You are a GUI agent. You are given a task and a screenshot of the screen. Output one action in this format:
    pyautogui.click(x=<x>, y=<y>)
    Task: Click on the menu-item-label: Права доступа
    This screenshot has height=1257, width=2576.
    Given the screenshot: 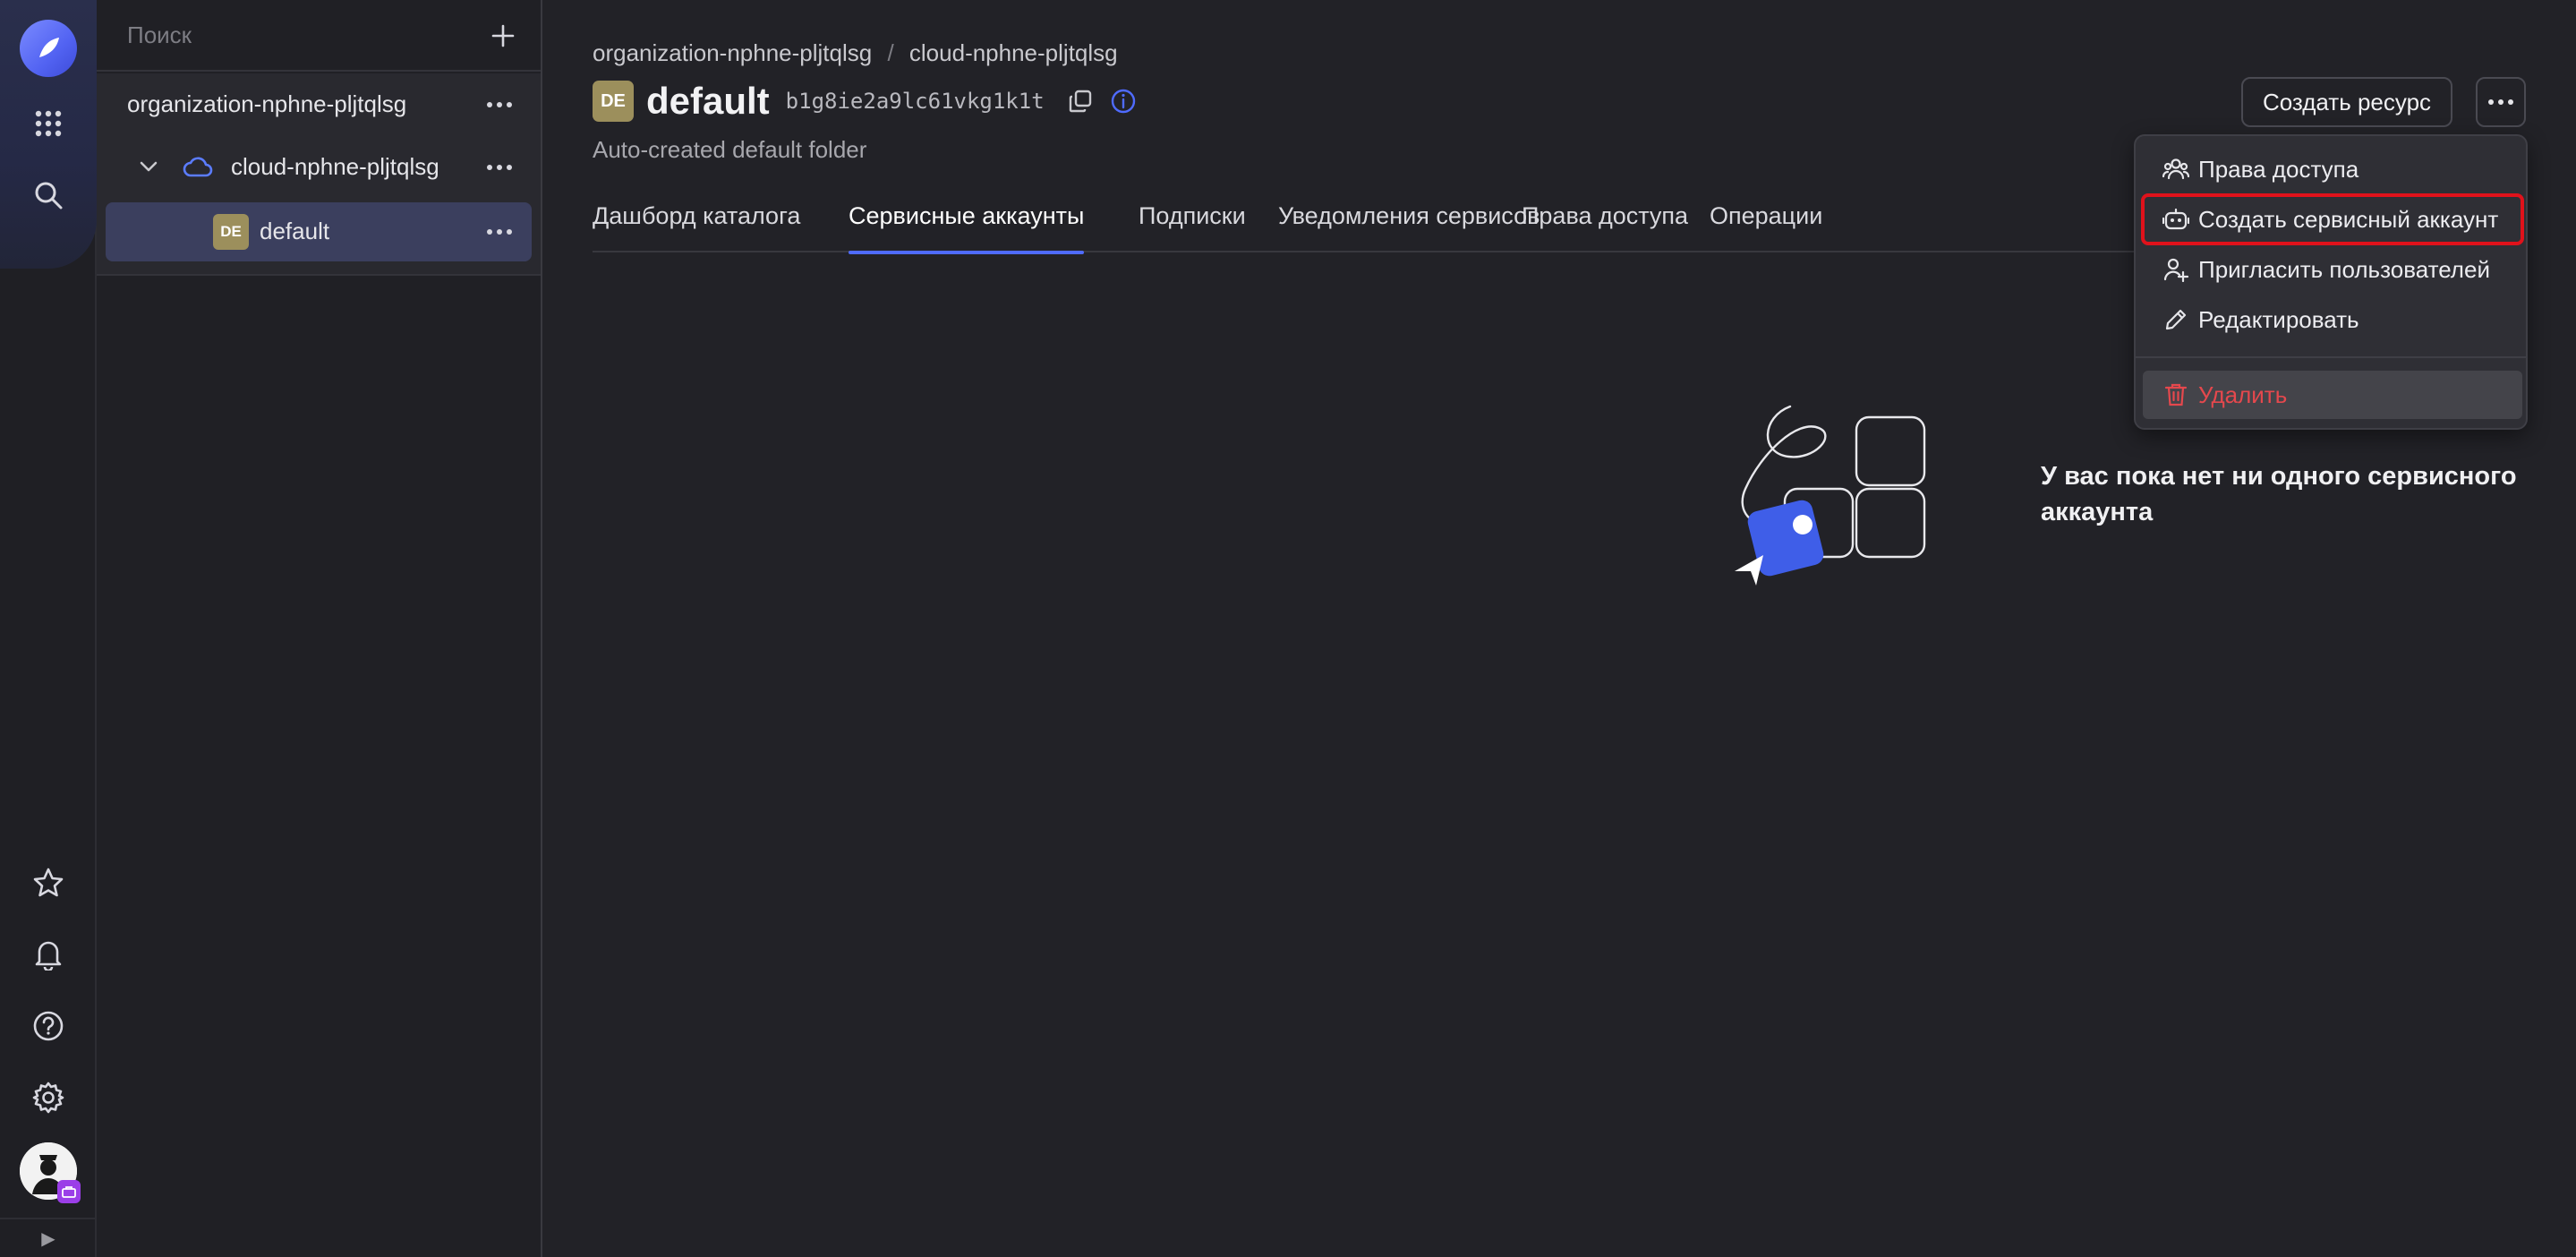 What is the action you would take?
    pyautogui.click(x=2278, y=169)
    